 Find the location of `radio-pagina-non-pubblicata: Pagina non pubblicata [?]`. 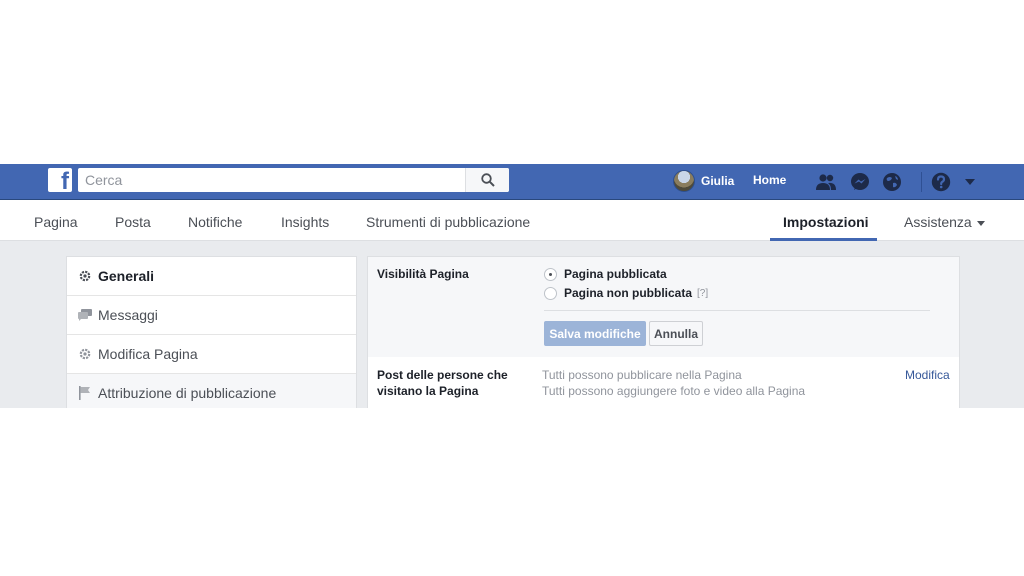

radio-pagina-non-pubblicata: Pagina non pubblicata [?] is located at coordinates (626, 293).